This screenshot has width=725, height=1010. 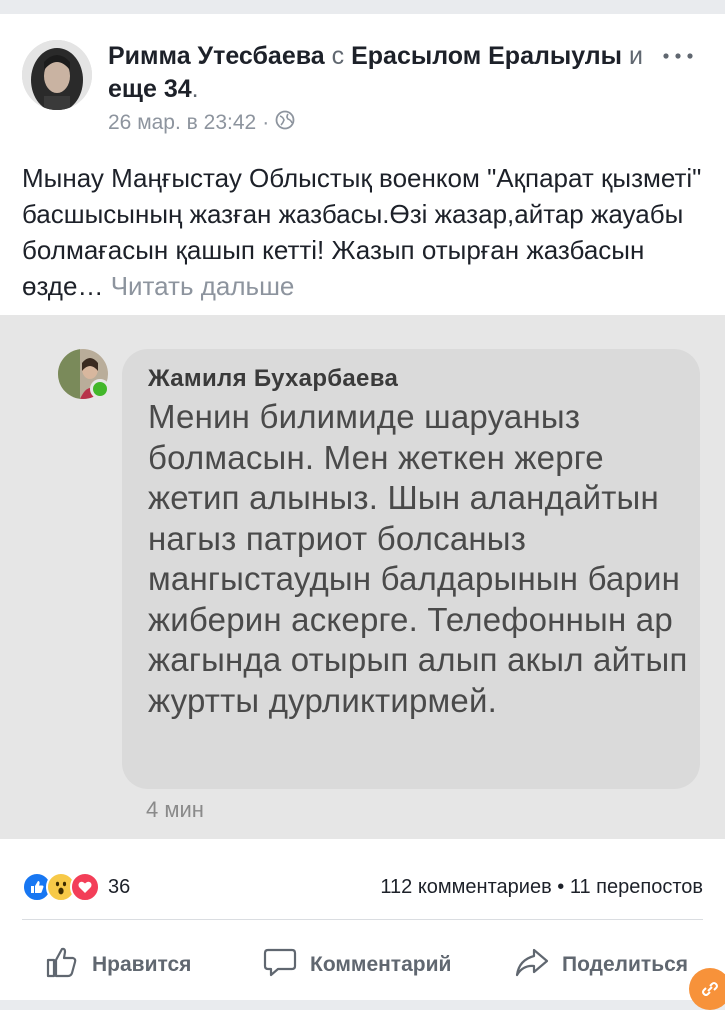 I want to click on author-avatar, so click(x=57, y=75).